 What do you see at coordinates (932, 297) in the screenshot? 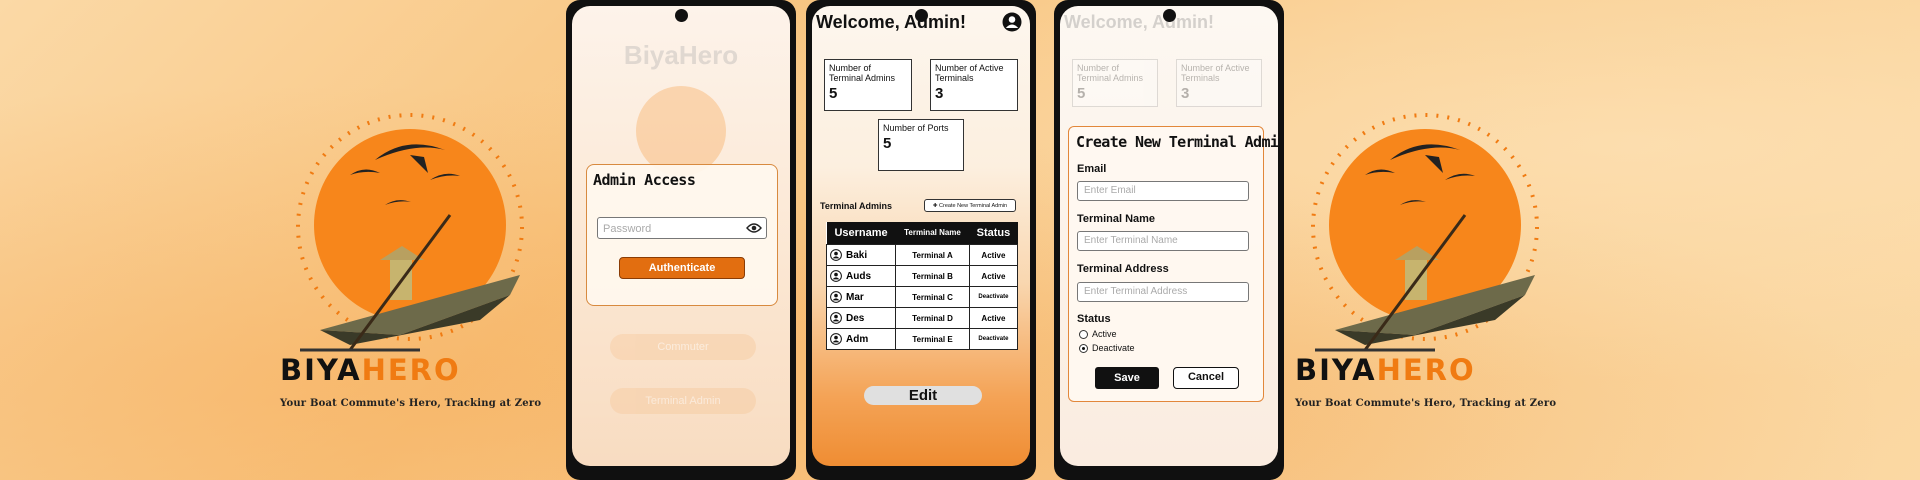
I see `terminal-name-cell: Terminal C` at bounding box center [932, 297].